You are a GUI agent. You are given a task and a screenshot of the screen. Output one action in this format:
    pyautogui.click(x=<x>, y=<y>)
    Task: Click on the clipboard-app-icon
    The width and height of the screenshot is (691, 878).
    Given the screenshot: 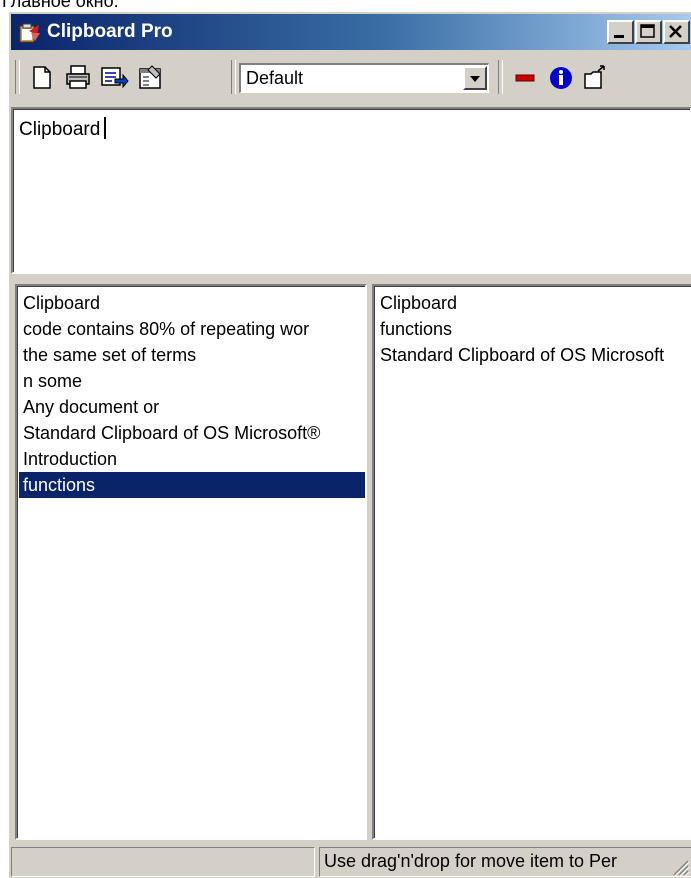 What is the action you would take?
    pyautogui.click(x=29, y=33)
    